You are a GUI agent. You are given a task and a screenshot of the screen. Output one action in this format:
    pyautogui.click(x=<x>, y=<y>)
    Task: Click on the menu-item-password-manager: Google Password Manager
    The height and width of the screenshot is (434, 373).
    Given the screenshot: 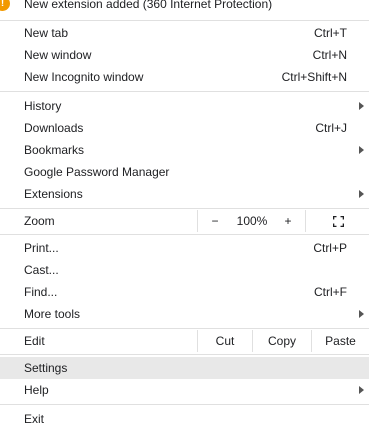 What is the action you would take?
    pyautogui.click(x=184, y=172)
    